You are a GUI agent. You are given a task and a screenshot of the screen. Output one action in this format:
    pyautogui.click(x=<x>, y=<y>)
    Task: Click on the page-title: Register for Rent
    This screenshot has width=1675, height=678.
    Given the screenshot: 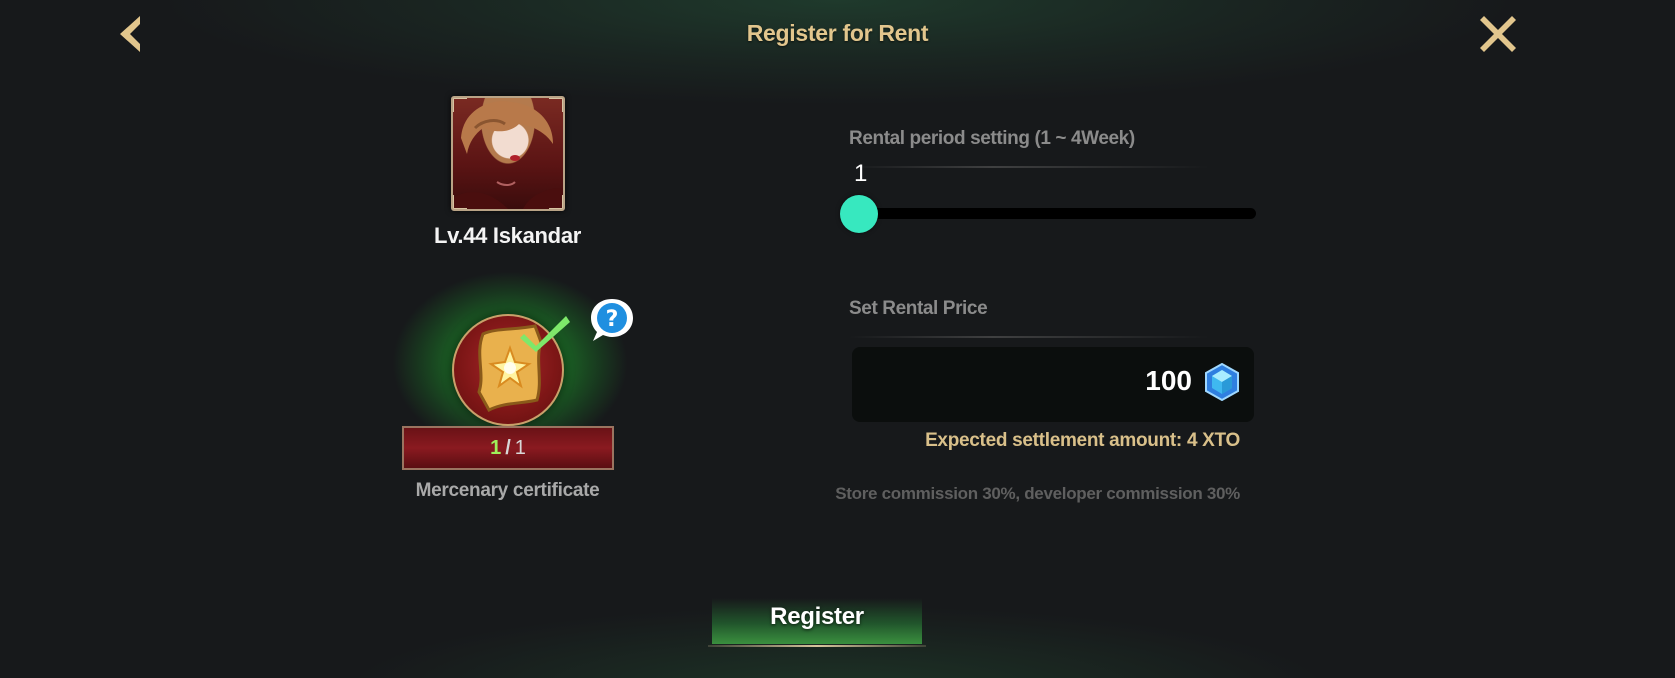 What is the action you would take?
    pyautogui.click(x=837, y=33)
    